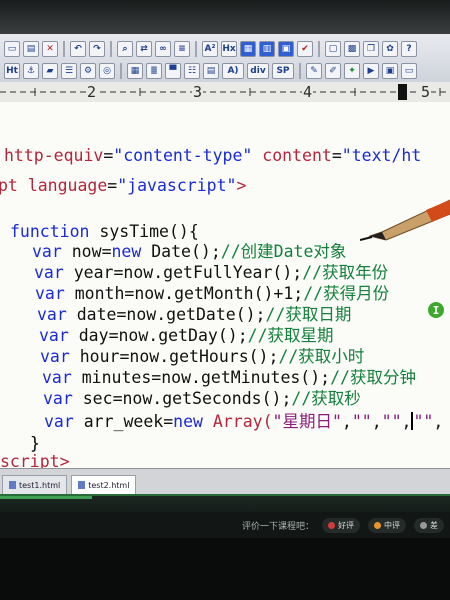  Describe the element at coordinates (88, 272) in the screenshot. I see `code-token-identifier: year` at that location.